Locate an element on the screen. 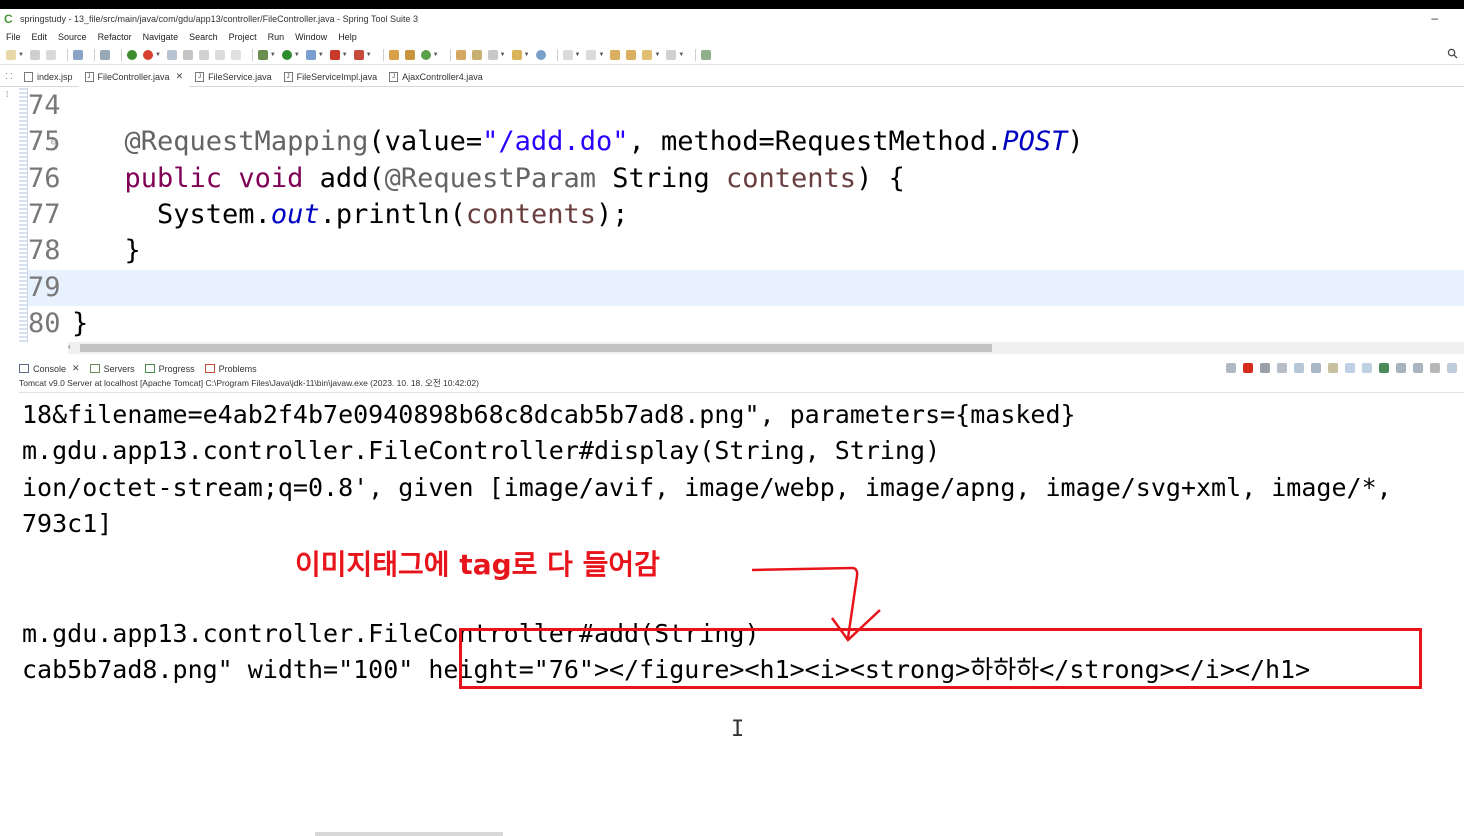 The image size is (1464, 836). open-console-icon is located at coordinates (77, 54).